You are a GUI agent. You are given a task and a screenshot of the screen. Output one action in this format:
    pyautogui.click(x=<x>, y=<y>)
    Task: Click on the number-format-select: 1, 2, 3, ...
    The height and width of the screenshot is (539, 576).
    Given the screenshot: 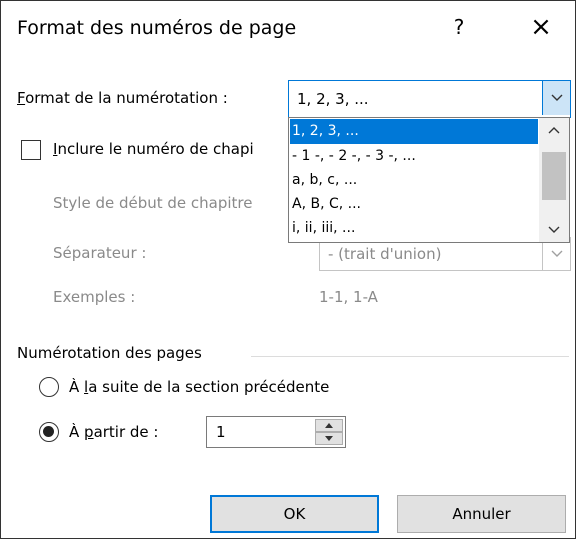 What is the action you would take?
    pyautogui.click(x=429, y=99)
    